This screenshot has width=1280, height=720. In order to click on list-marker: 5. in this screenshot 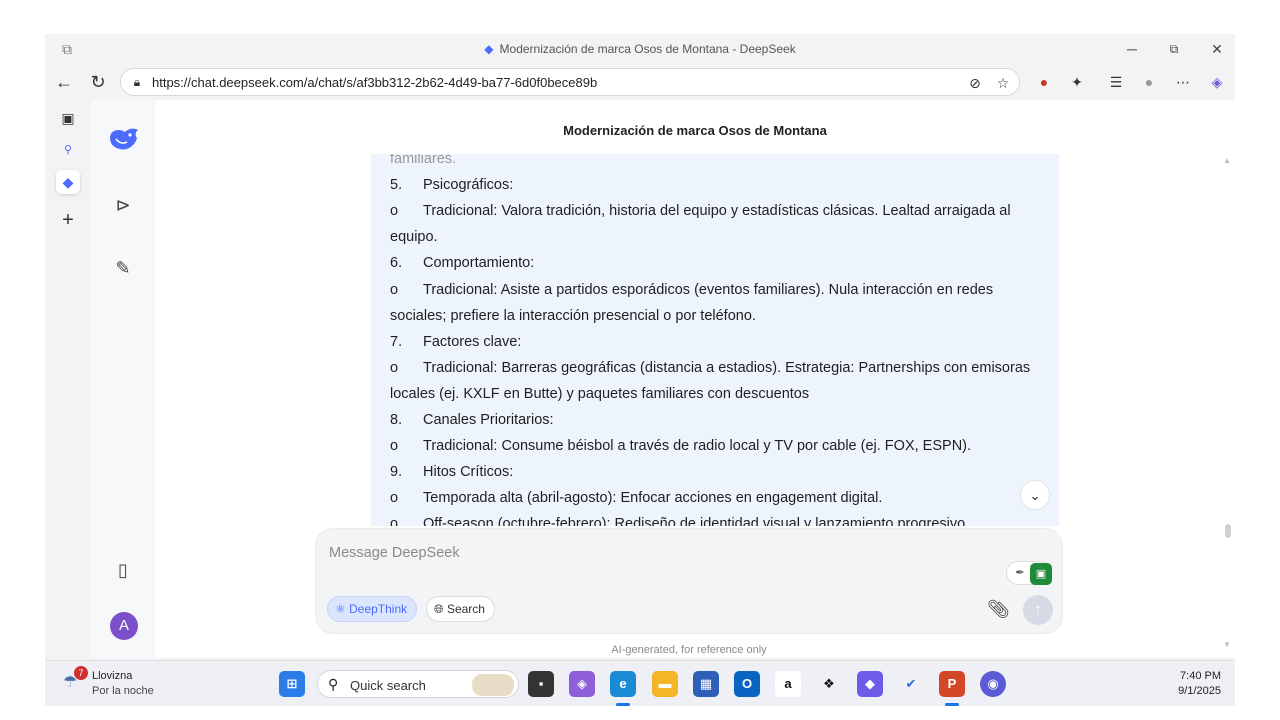, I will do `click(396, 185)`.